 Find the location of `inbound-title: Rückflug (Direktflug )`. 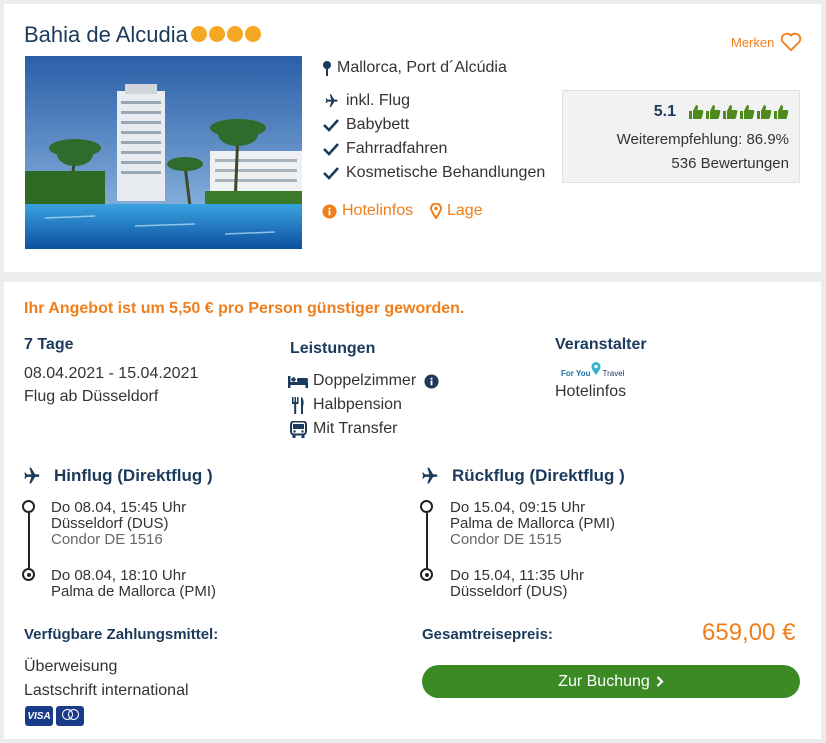

inbound-title: Rückflug (Direktflug ) is located at coordinates (538, 475).